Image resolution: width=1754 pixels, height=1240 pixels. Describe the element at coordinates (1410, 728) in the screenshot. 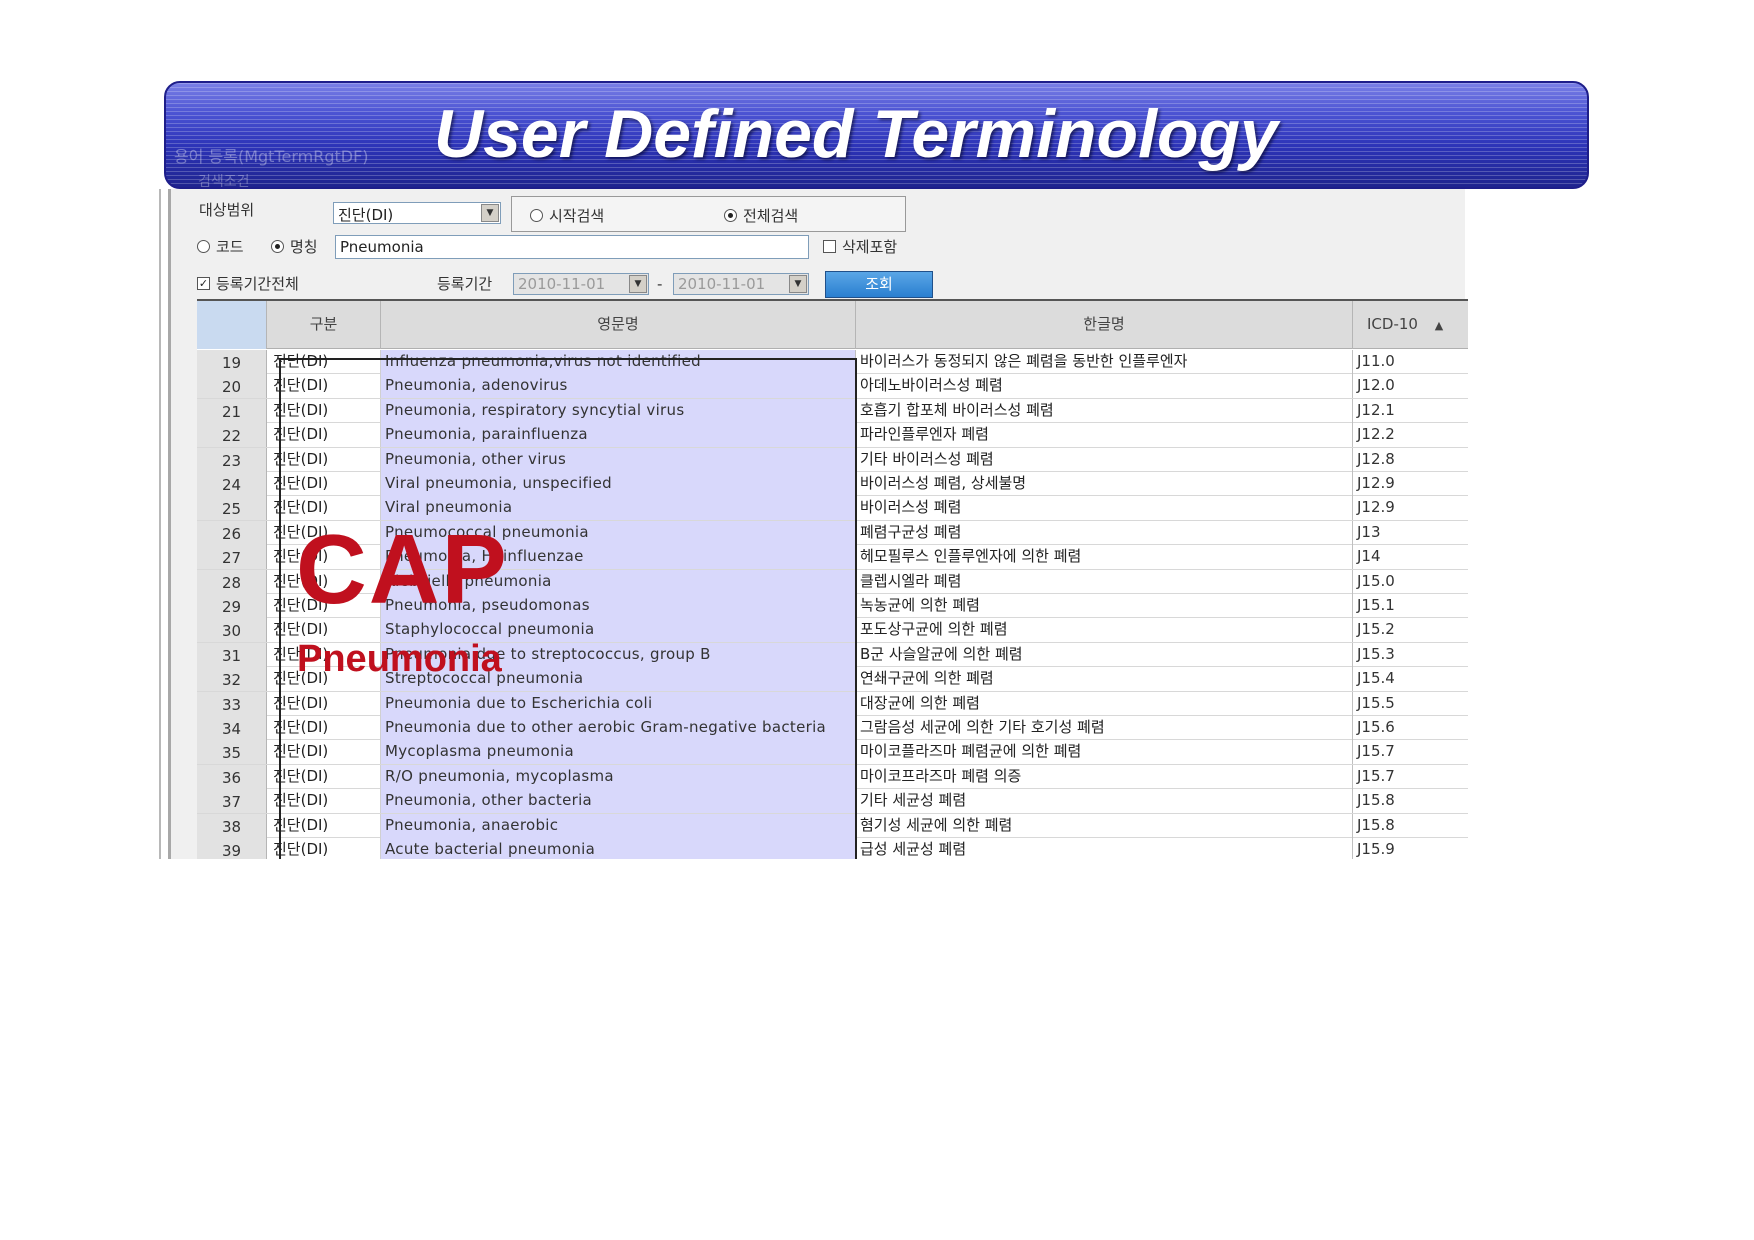

I see `cell-icd: J15.6` at that location.